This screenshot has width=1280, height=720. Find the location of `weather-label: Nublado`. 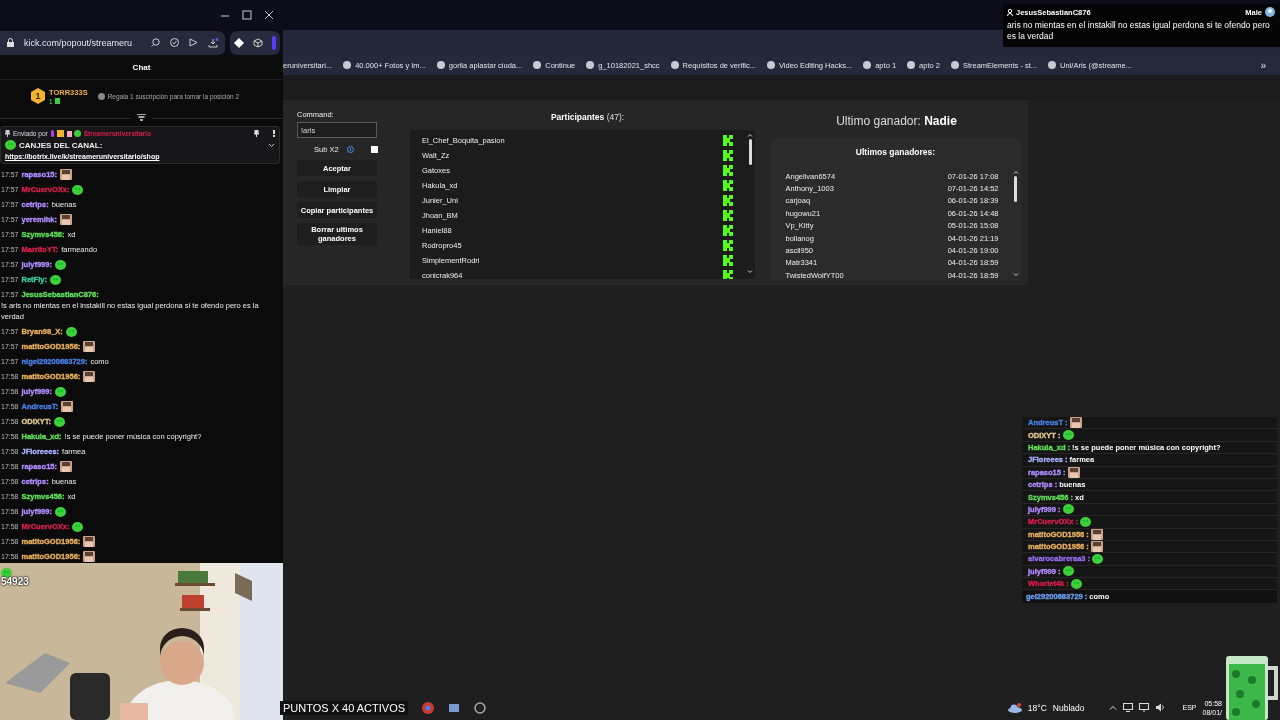

weather-label: Nublado is located at coordinates (1068, 707).